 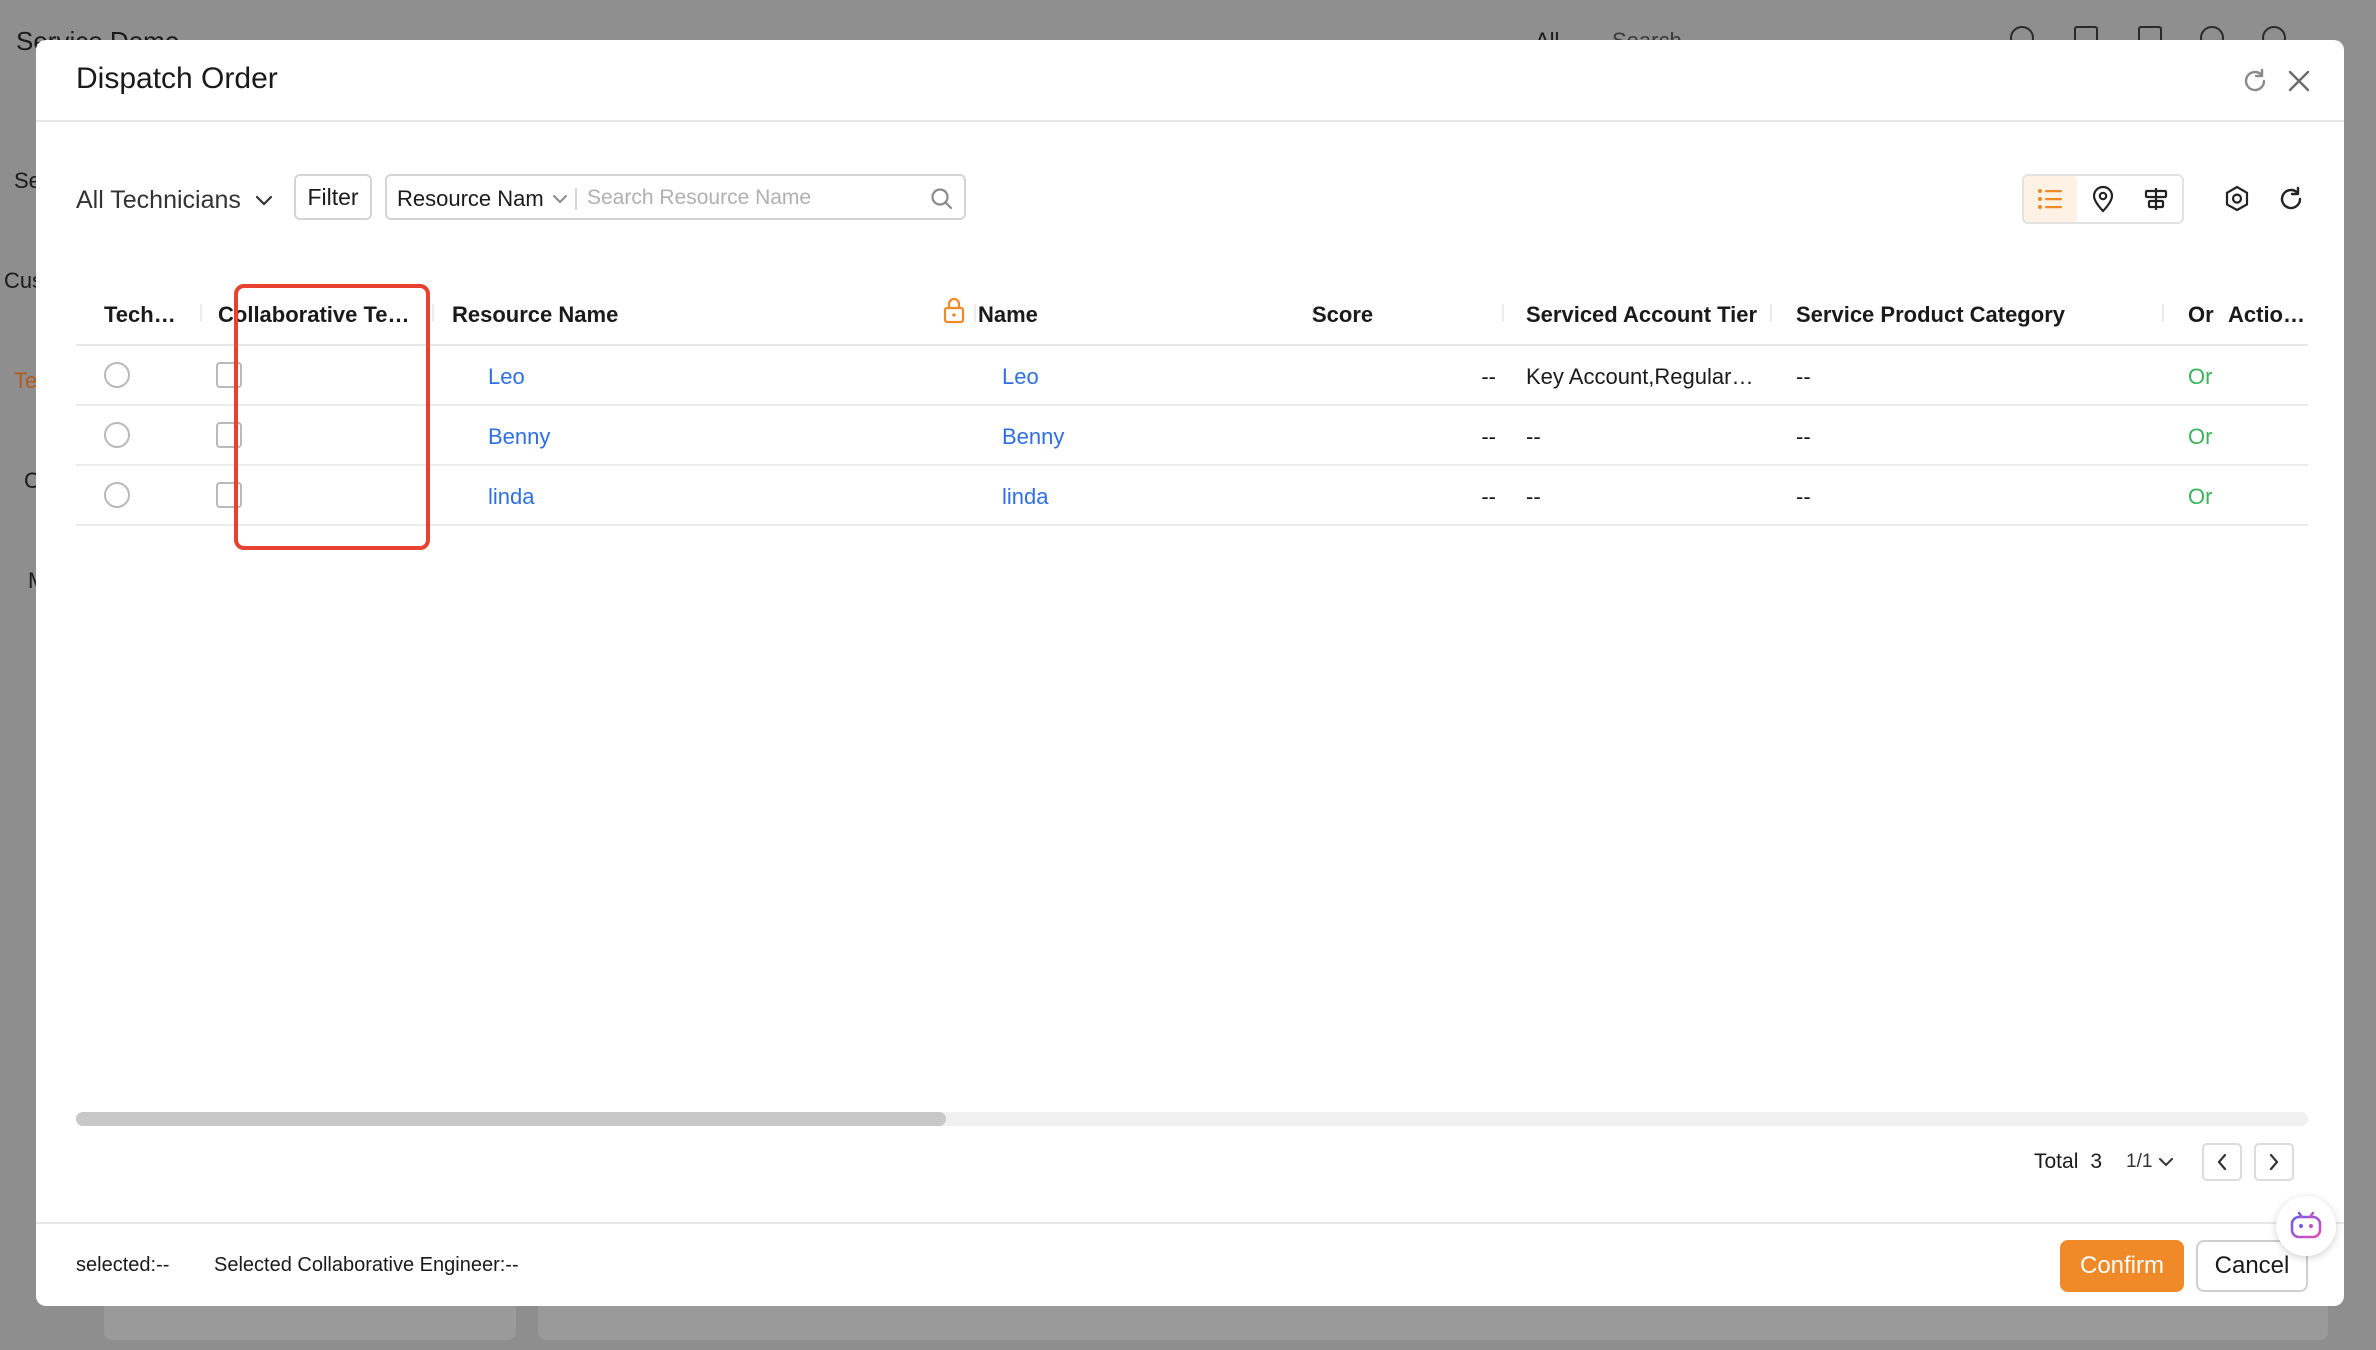 I want to click on next-page-button, so click(x=2274, y=1162).